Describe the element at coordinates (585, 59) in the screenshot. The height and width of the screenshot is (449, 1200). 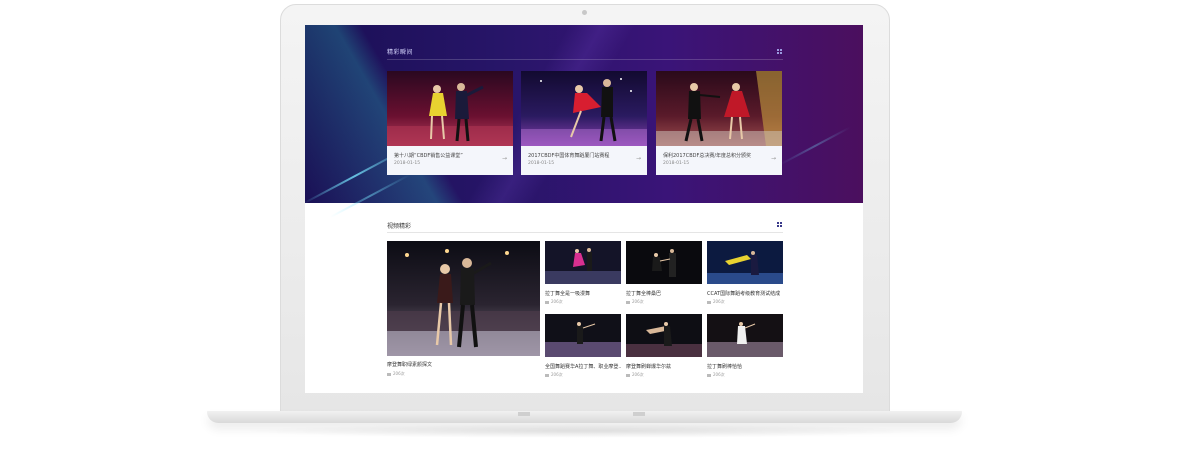
I see `showcase-divider` at that location.